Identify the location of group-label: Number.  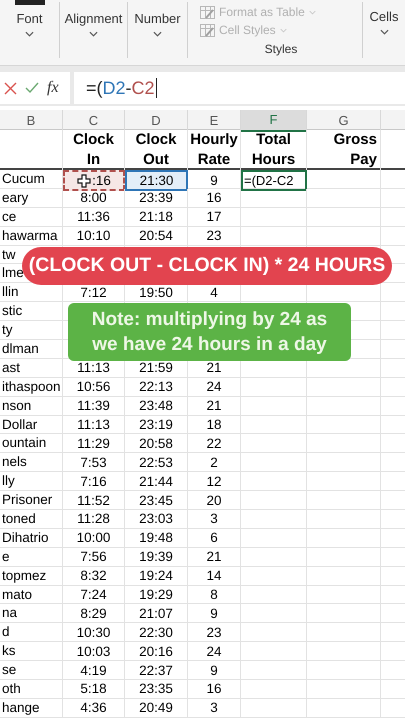
(157, 18).